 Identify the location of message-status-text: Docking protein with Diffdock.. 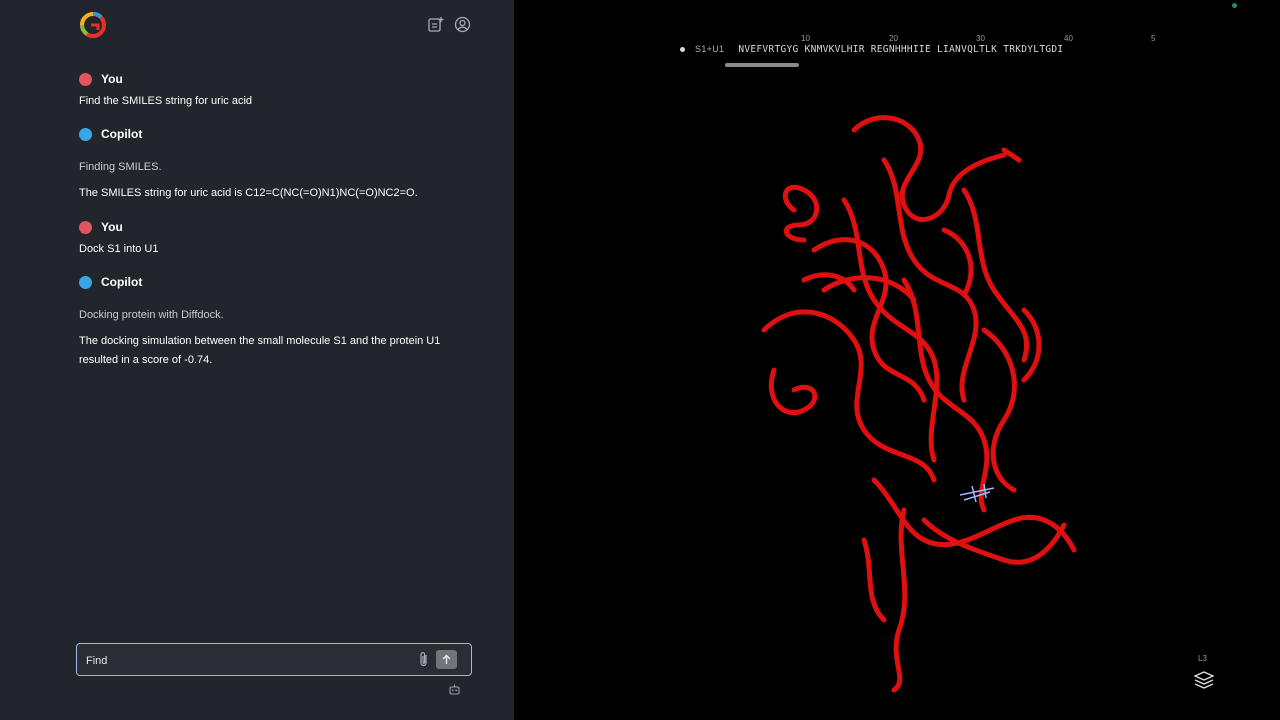
(151, 315).